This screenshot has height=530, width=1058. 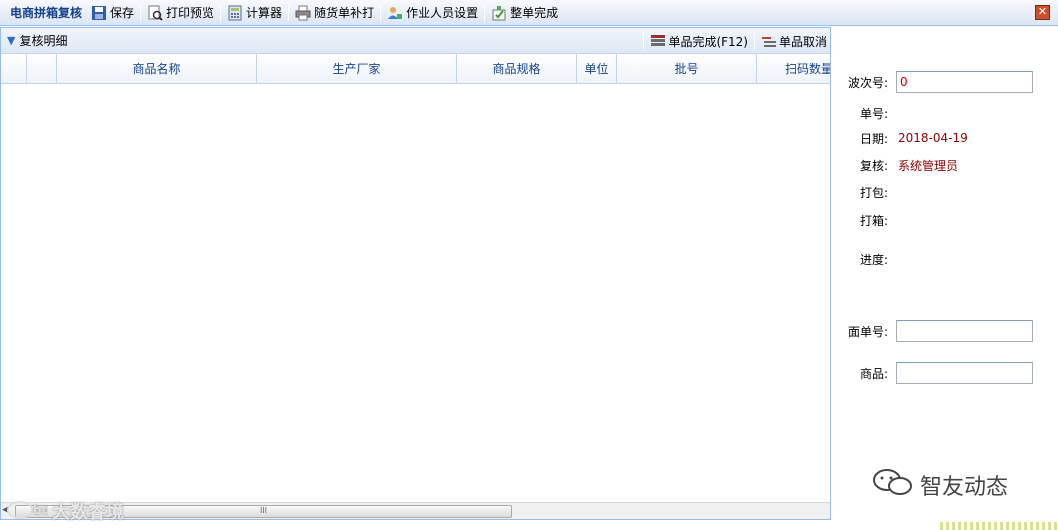 What do you see at coordinates (867, 331) in the screenshot?
I see `waybill-label: 面单号:` at bounding box center [867, 331].